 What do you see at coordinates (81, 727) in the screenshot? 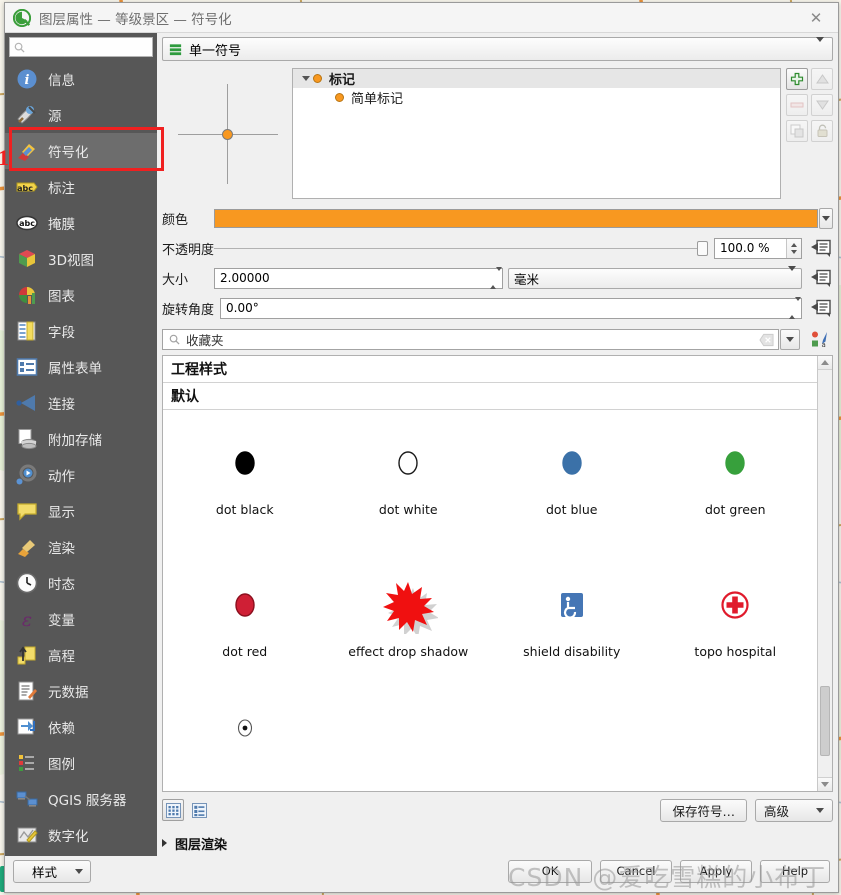
I see `sidebar-item-19: 依赖` at bounding box center [81, 727].